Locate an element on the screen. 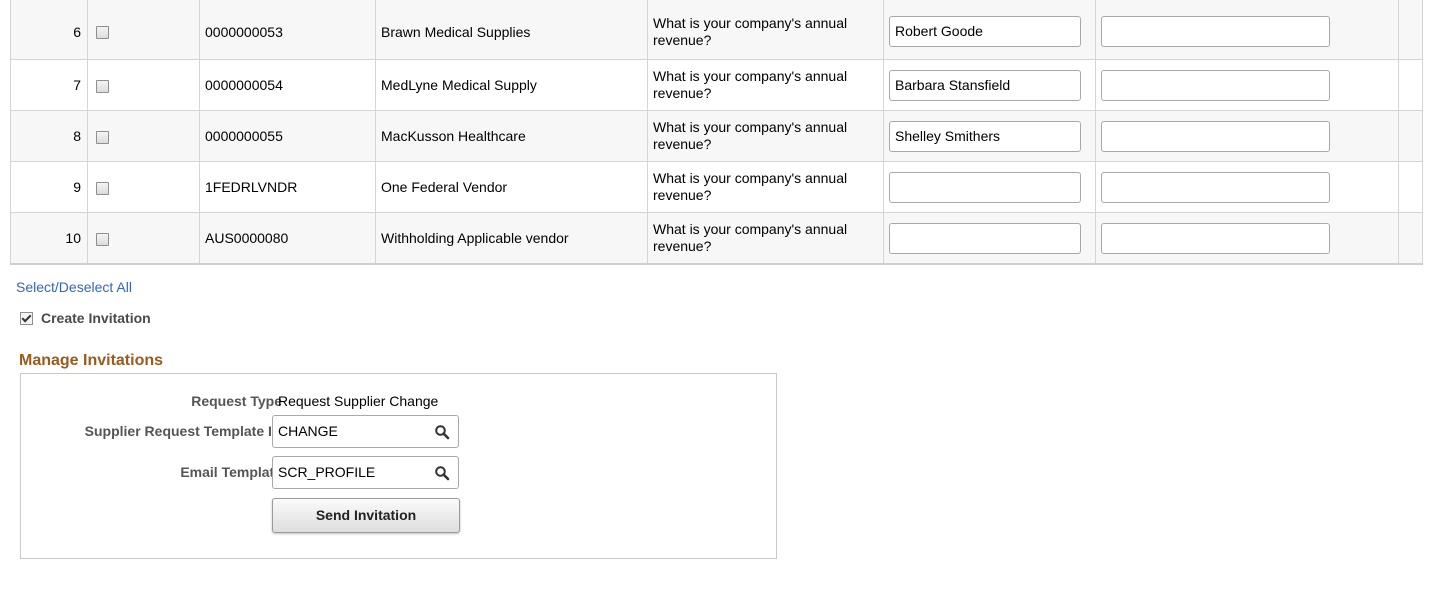  create-invitation-checkbox is located at coordinates (26, 318).